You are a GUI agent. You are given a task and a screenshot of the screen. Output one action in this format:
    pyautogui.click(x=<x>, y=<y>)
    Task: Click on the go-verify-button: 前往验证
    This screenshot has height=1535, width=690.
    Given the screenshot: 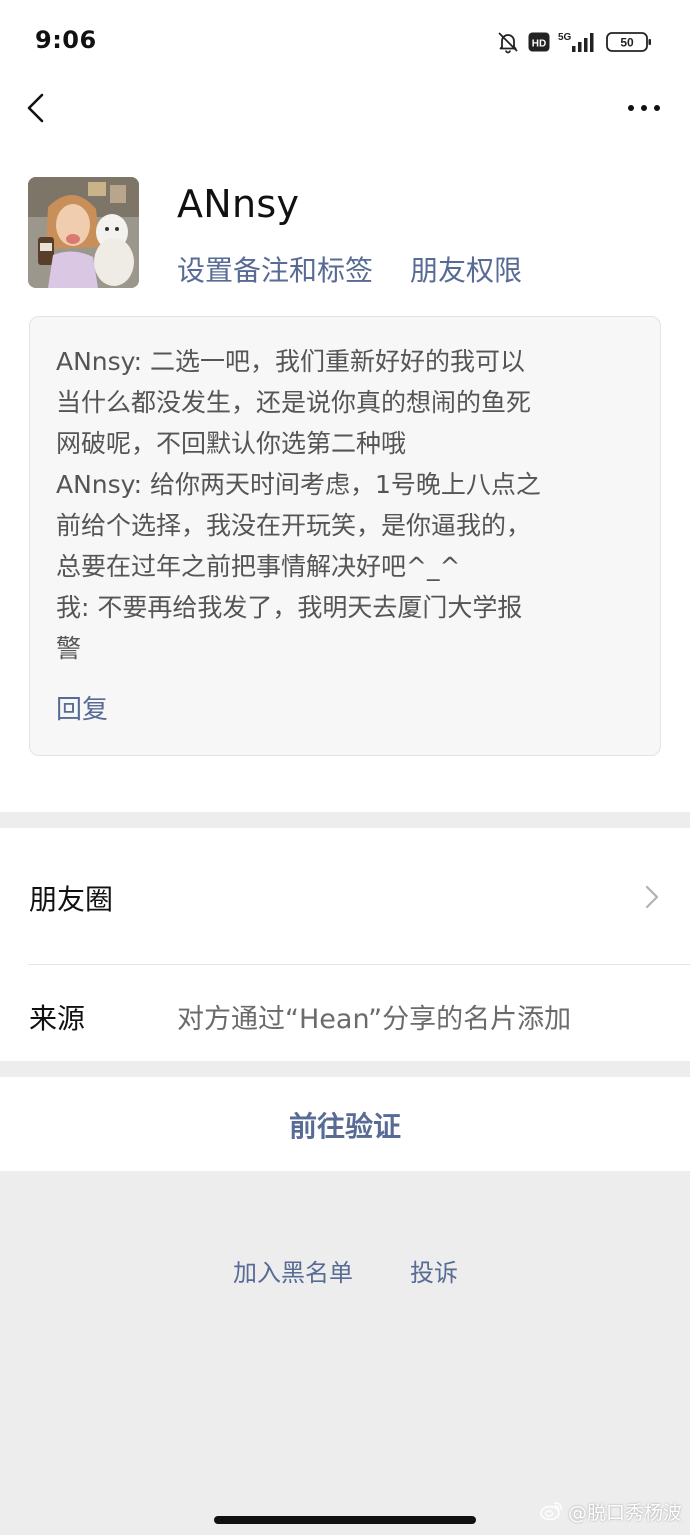 What is the action you would take?
    pyautogui.click(x=345, y=1124)
    